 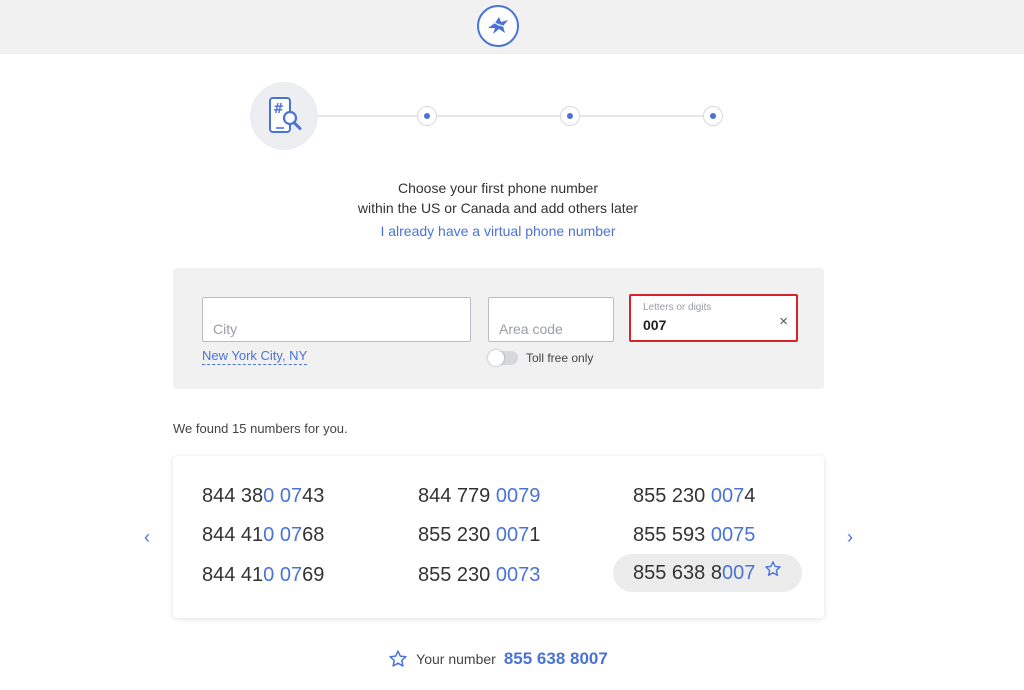 I want to click on area-code-input: Area code, so click(x=551, y=319).